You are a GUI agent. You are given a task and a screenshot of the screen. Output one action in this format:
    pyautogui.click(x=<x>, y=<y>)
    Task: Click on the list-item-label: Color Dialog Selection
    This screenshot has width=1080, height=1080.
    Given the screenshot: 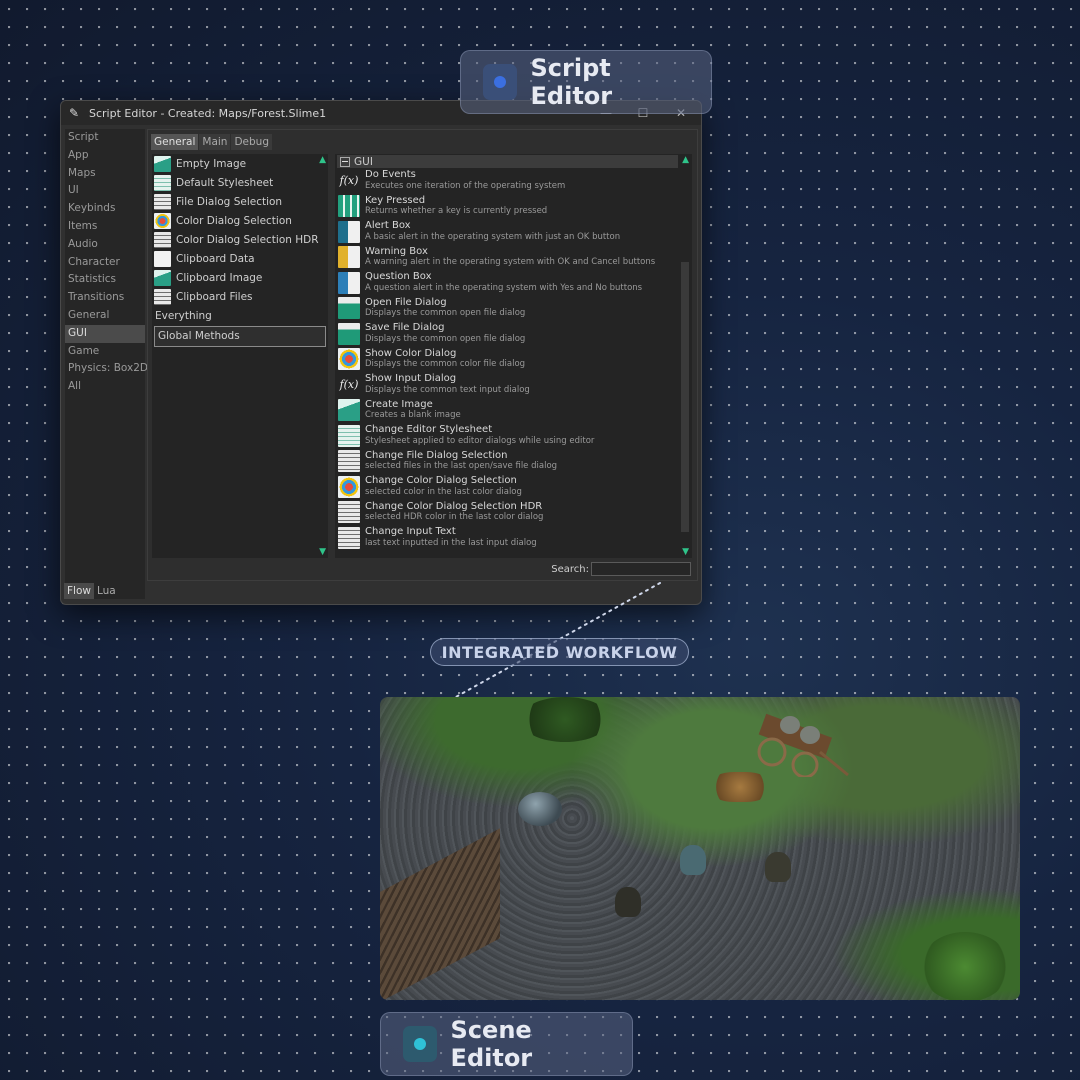 What is the action you would take?
    pyautogui.click(x=234, y=220)
    